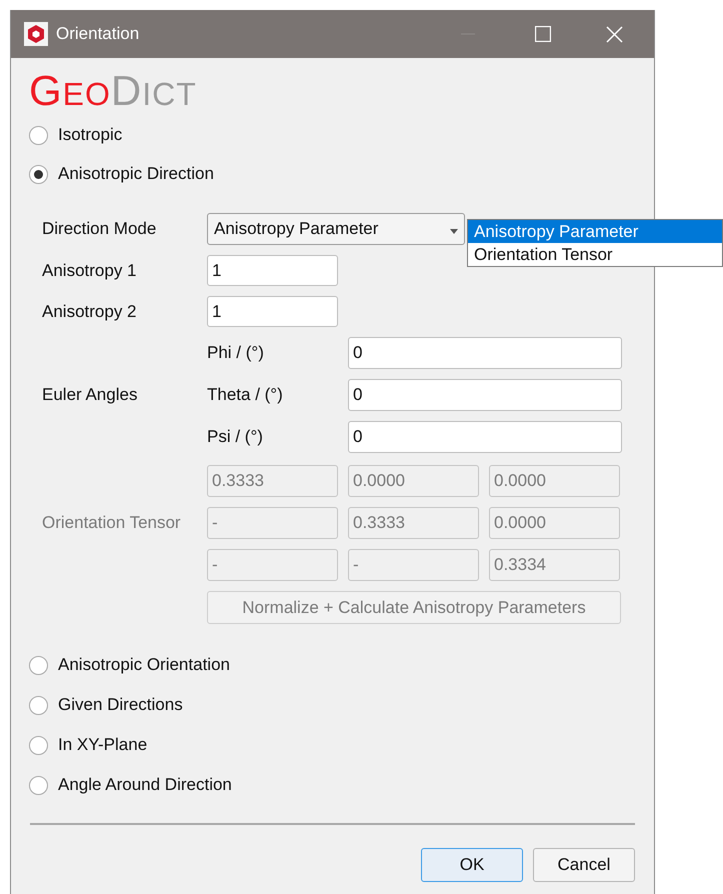  Describe the element at coordinates (595, 231) in the screenshot. I see `dropdown-option: Anisotropy Parameter` at that location.